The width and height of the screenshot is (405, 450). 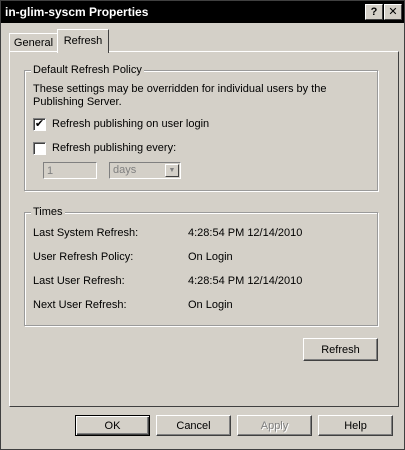 What do you see at coordinates (77, 12) in the screenshot?
I see `window-title: in-glim-syscm Properties` at bounding box center [77, 12].